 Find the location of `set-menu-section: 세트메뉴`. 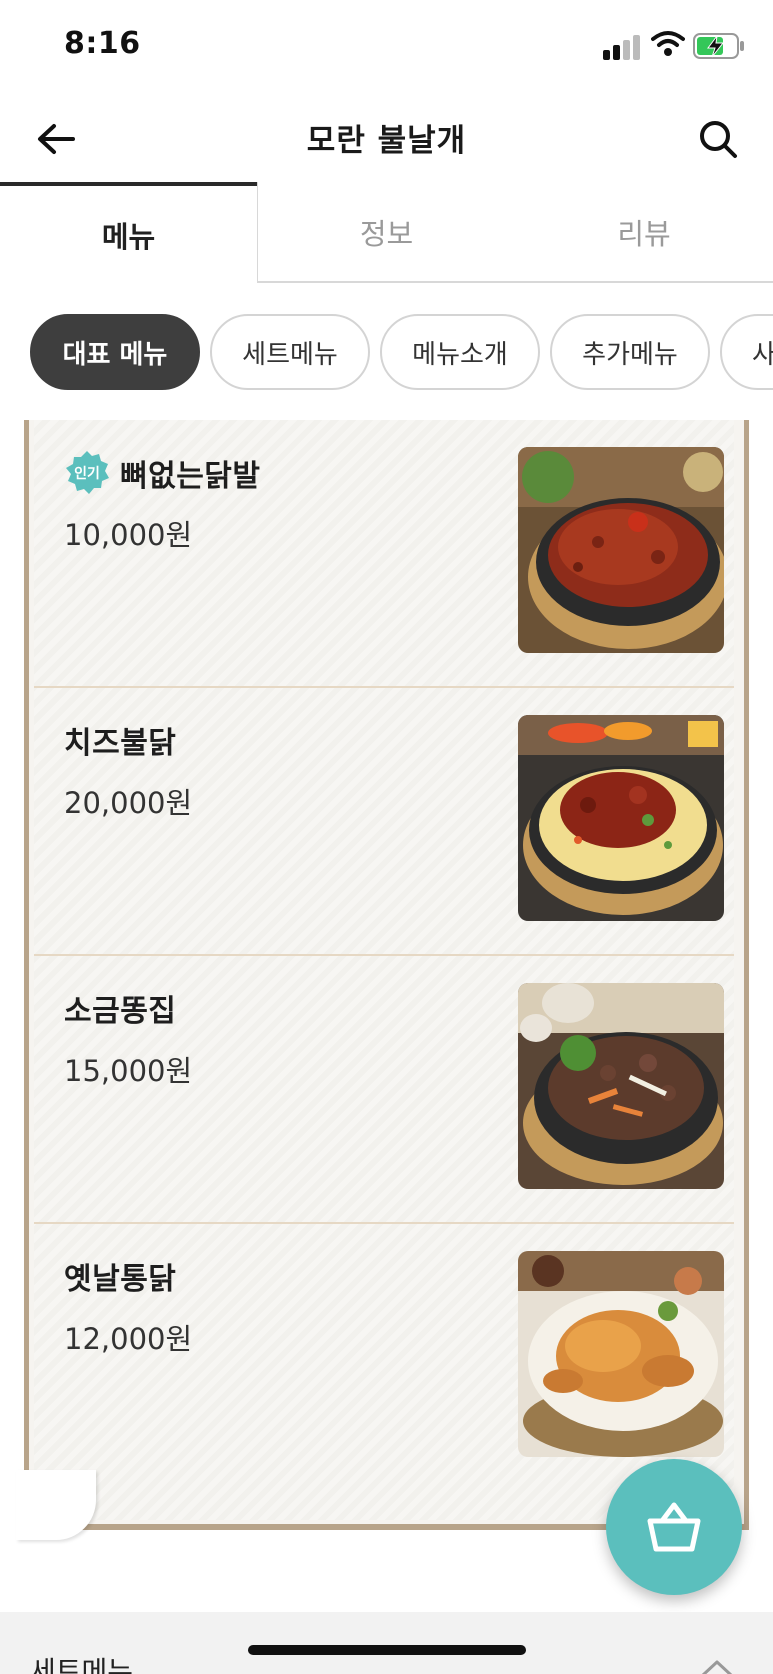

set-menu-section: 세트메뉴 is located at coordinates (386, 1643).